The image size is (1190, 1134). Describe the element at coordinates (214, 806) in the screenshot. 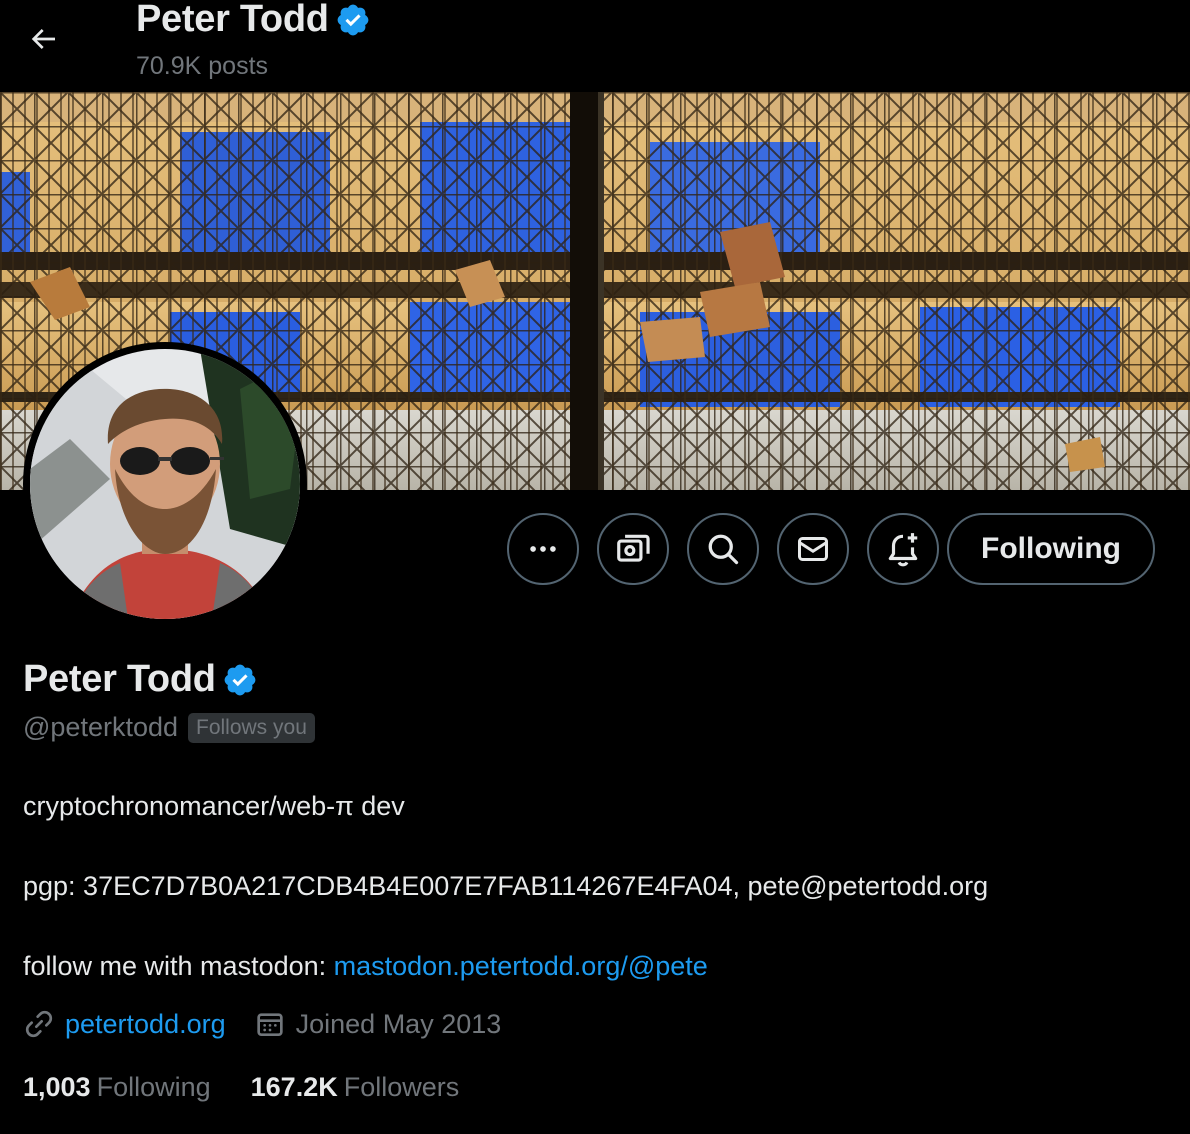

I see `bio-line-1: cryptochronomancer/web-π dev` at that location.